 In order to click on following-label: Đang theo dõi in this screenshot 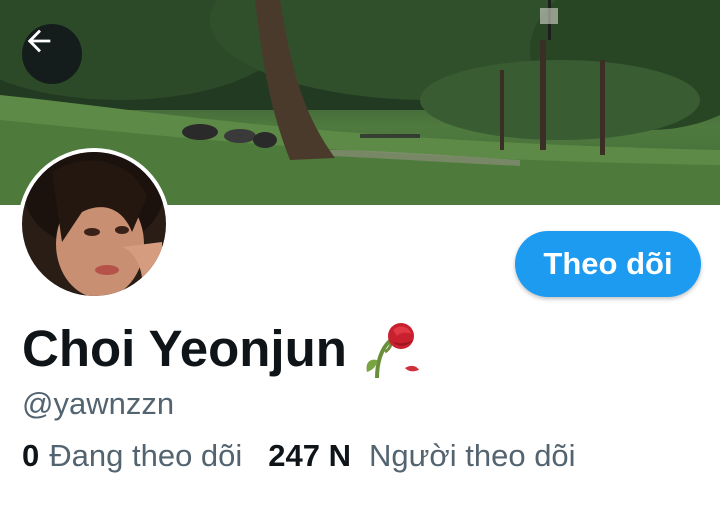, I will do `click(146, 455)`.